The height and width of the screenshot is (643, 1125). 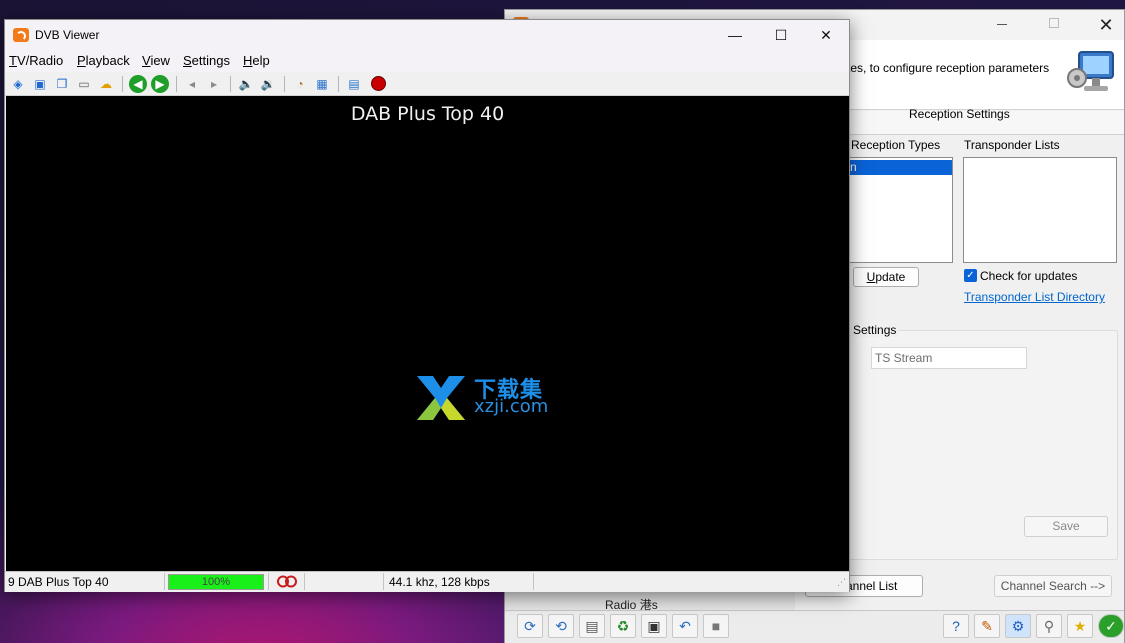 What do you see at coordinates (871, 330) in the screenshot?
I see `settings-group-label: n Settings` at bounding box center [871, 330].